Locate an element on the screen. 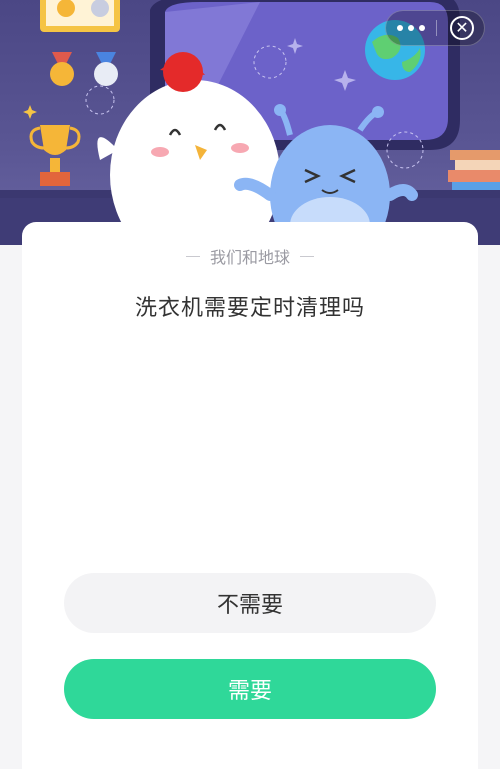 Image resolution: width=500 pixels, height=769 pixels. capsule-divider is located at coordinates (436, 28).